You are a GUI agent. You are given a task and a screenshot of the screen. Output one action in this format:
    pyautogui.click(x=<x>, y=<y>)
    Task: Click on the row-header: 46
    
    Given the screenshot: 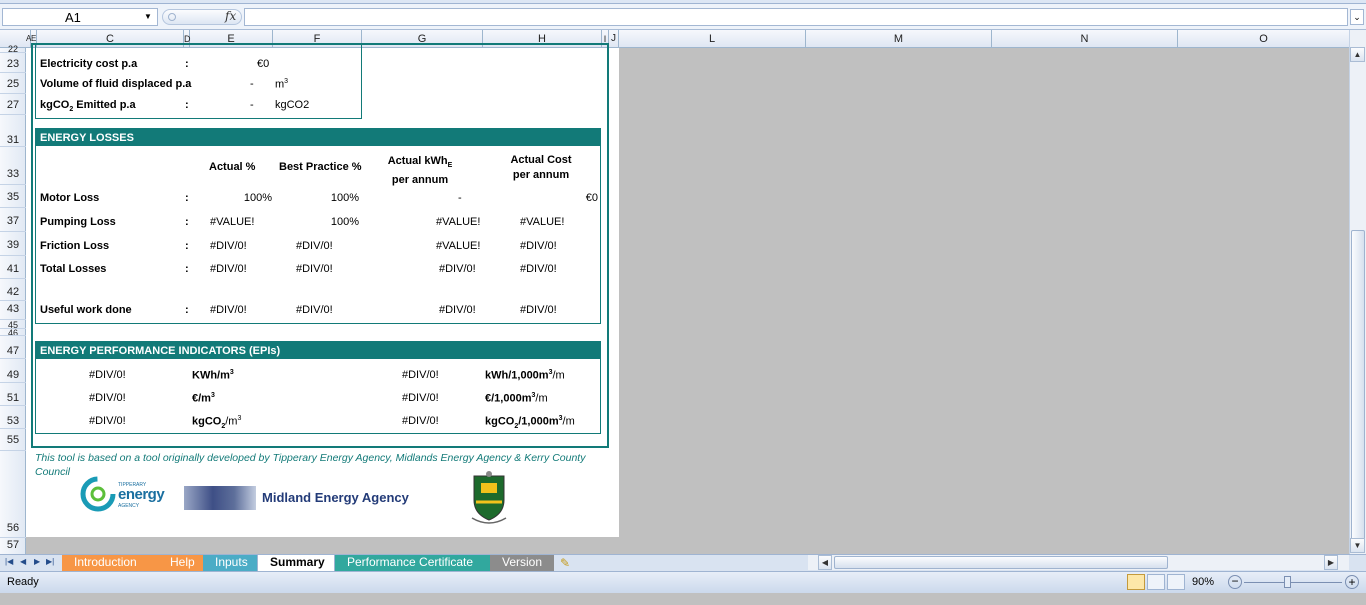 What is the action you would take?
    pyautogui.click(x=13, y=333)
    